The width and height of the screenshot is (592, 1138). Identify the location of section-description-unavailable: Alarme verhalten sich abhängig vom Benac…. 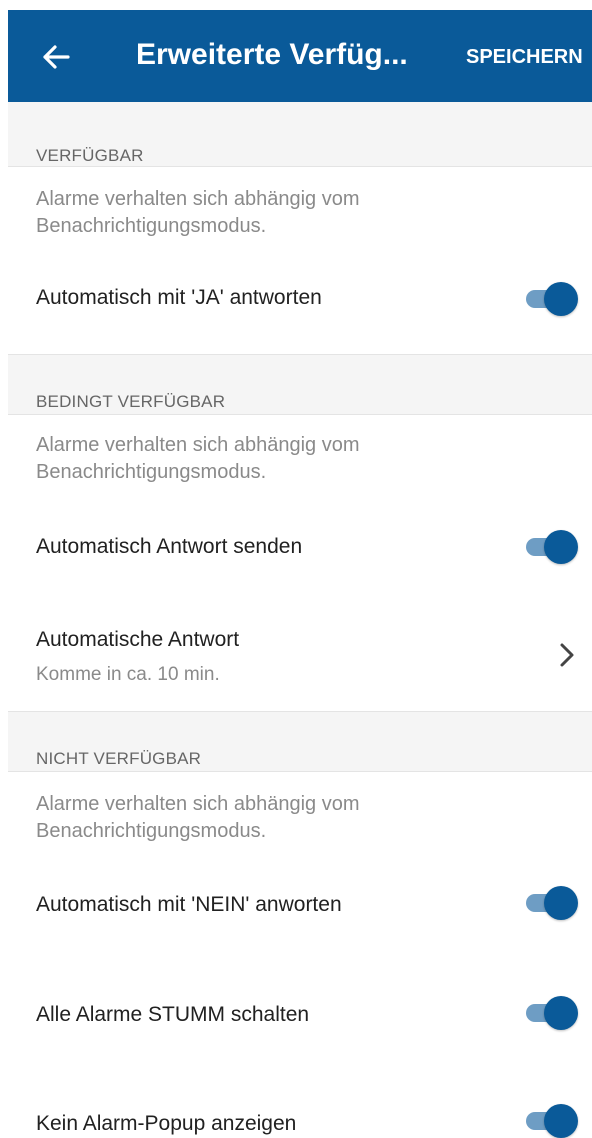
(198, 817).